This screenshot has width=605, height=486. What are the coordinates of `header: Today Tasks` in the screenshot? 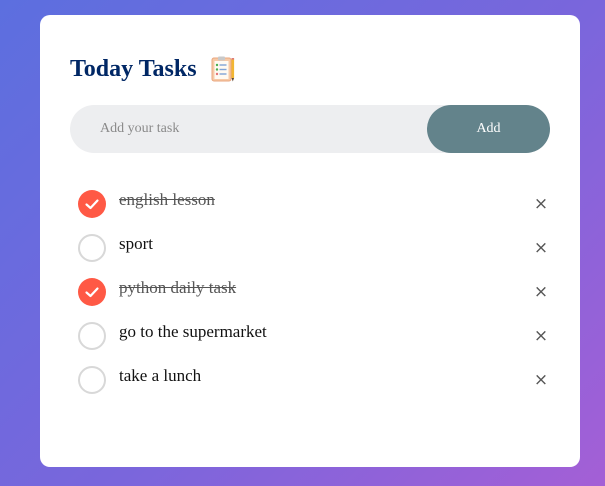 It's located at (153, 69).